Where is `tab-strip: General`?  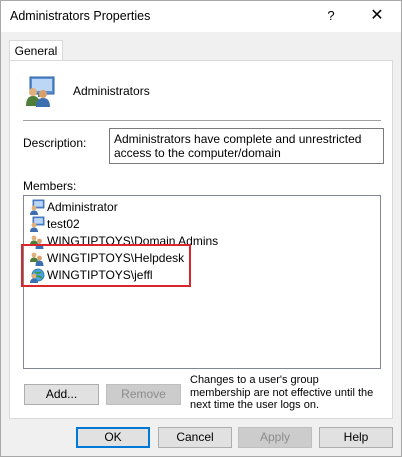
tab-strip: General is located at coordinates (201, 47).